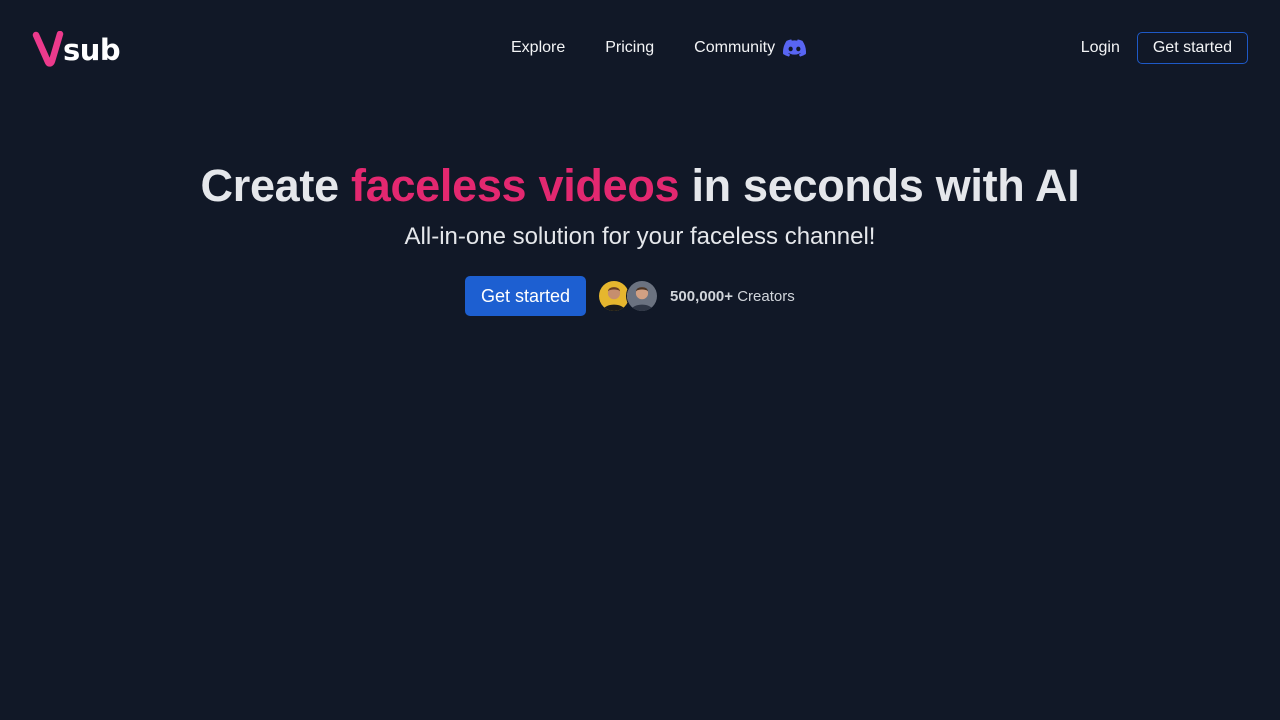 The height and width of the screenshot is (720, 1280). I want to click on creators-count-text: 500,000+ Creators, so click(732, 296).